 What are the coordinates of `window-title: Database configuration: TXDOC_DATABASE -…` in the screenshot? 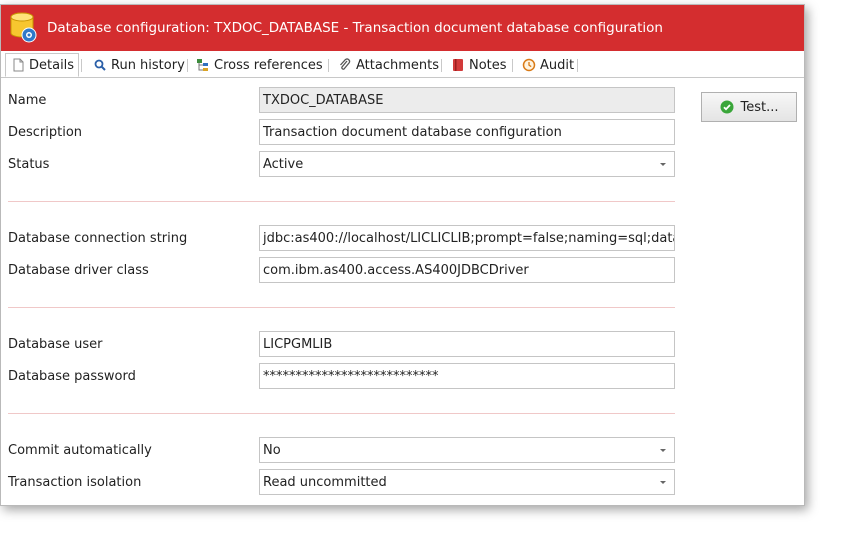 It's located at (355, 28).